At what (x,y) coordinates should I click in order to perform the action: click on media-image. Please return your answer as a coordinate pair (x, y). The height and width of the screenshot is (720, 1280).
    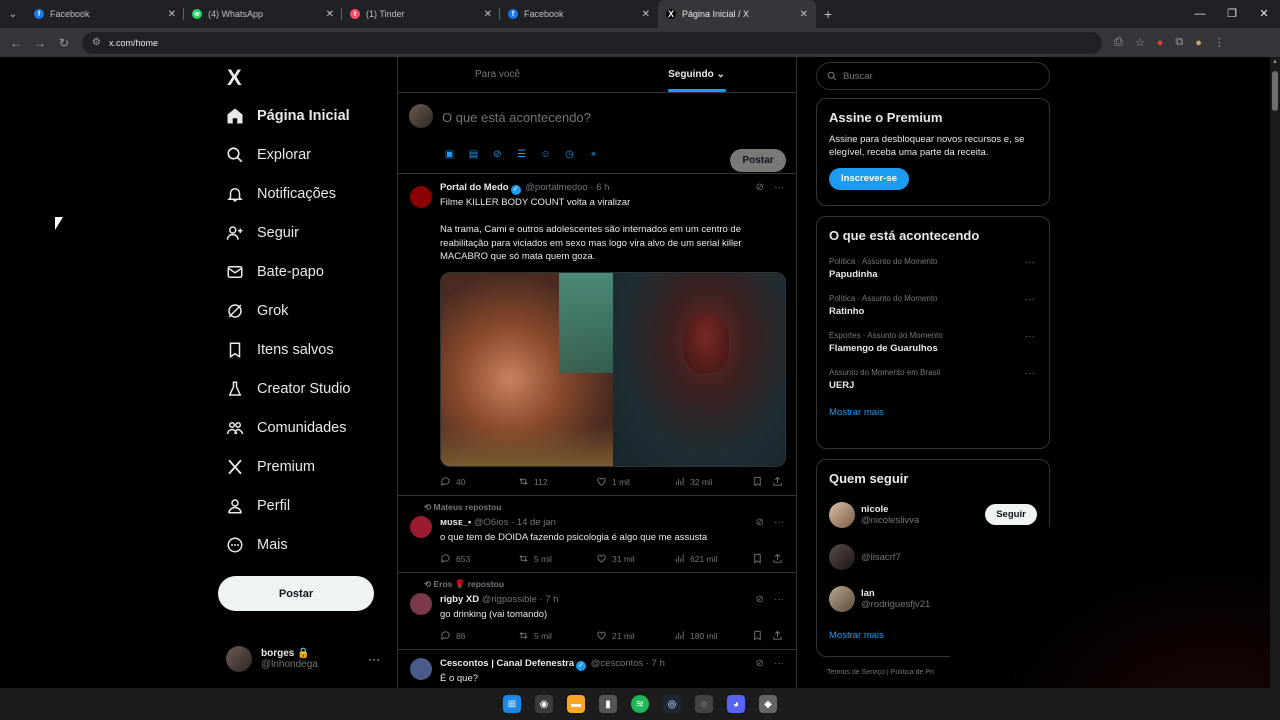
    Looking at the image, I should click on (699, 369).